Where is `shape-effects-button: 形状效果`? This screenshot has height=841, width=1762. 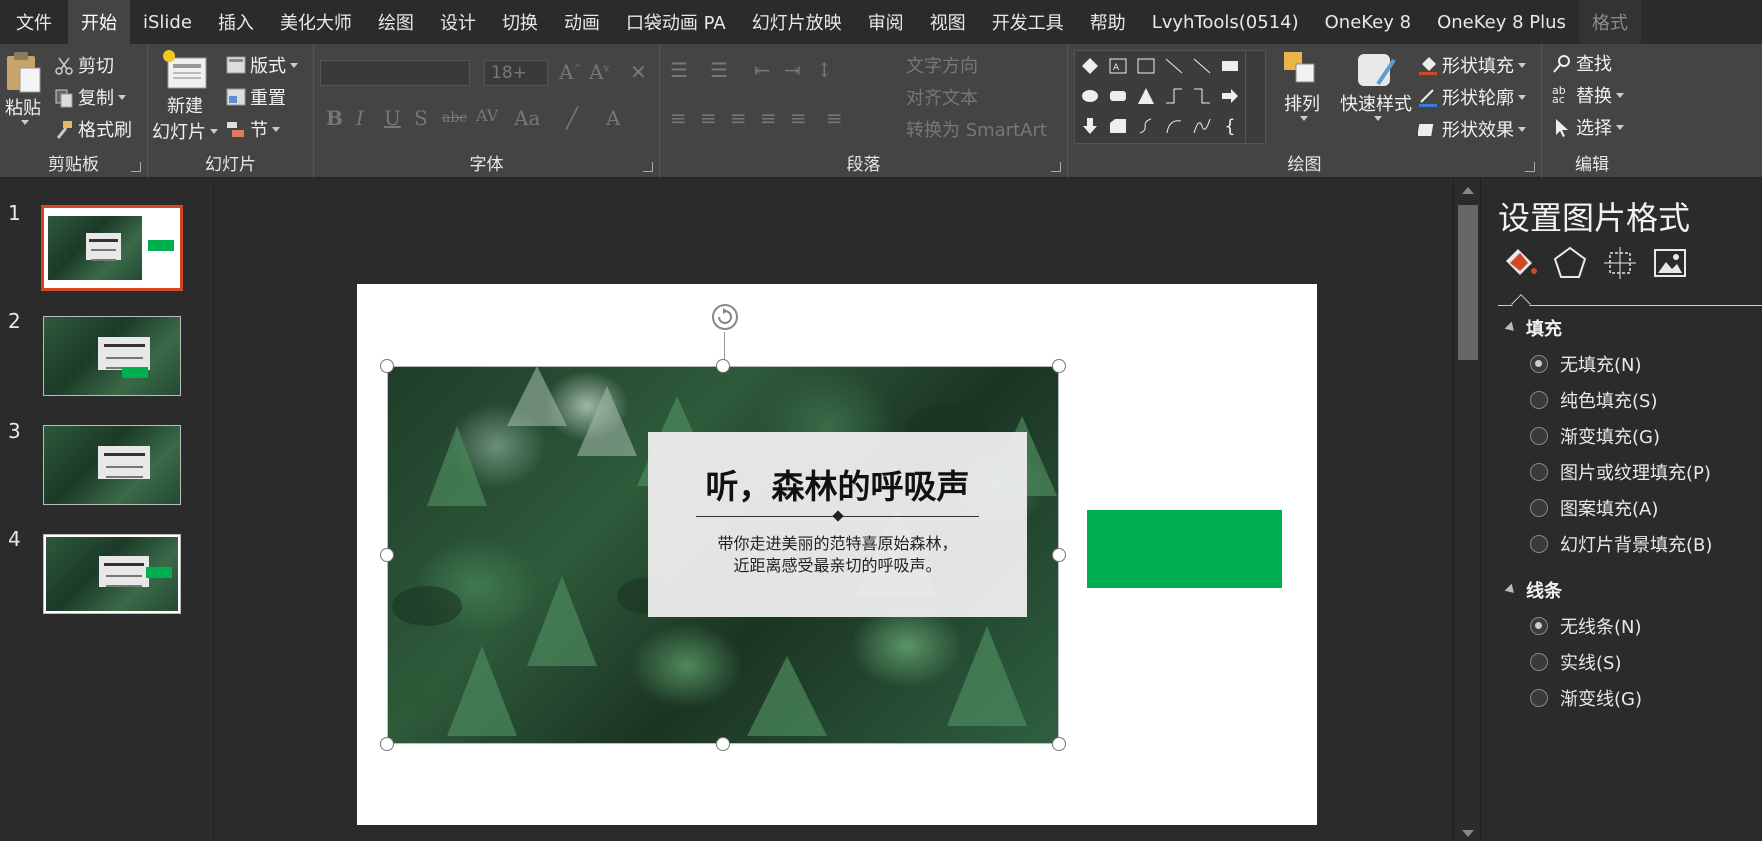
shape-effects-button: 形状效果 is located at coordinates (1471, 129).